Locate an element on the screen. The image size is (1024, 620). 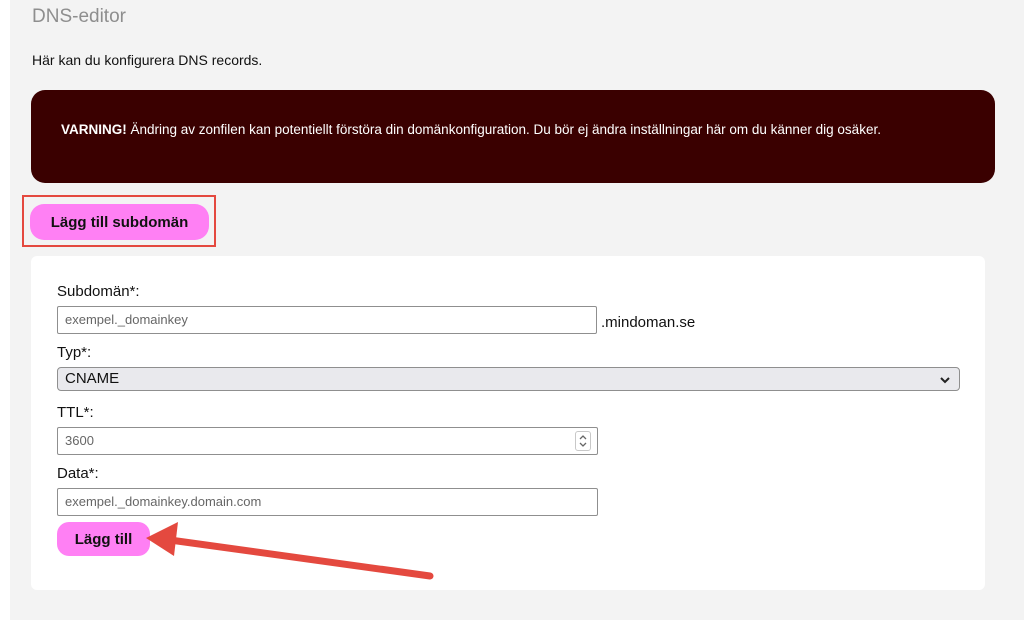
ttl-label: TTL*: is located at coordinates (75, 412).